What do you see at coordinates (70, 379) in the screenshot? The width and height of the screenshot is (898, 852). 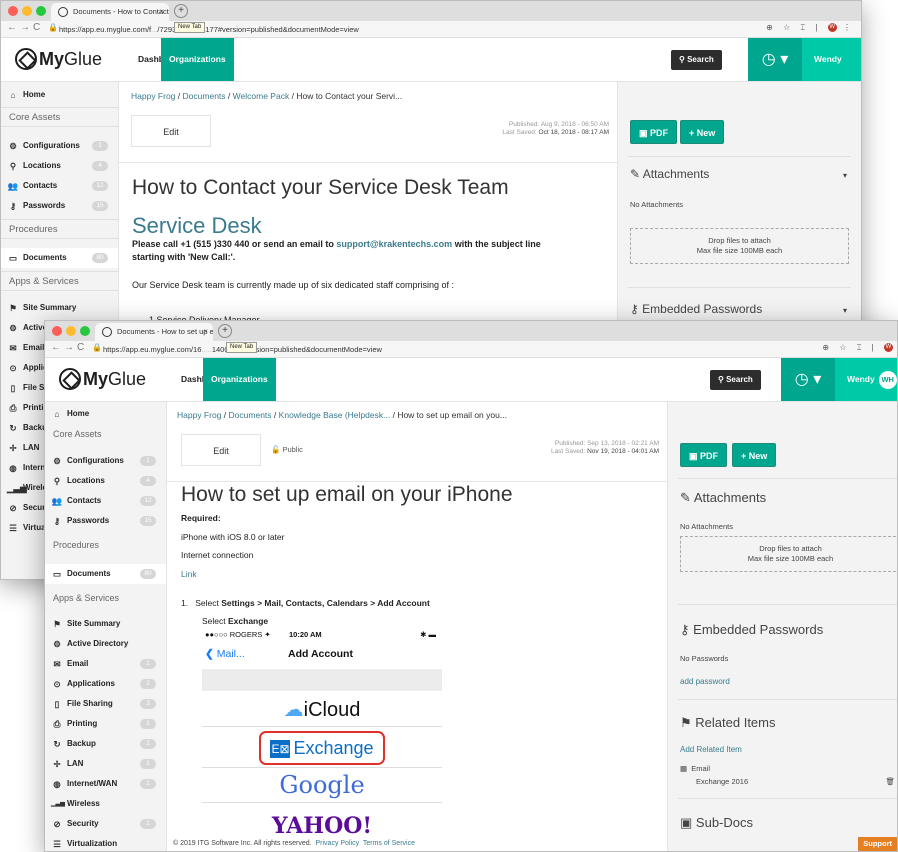 I see `myglue-logo-icon` at bounding box center [70, 379].